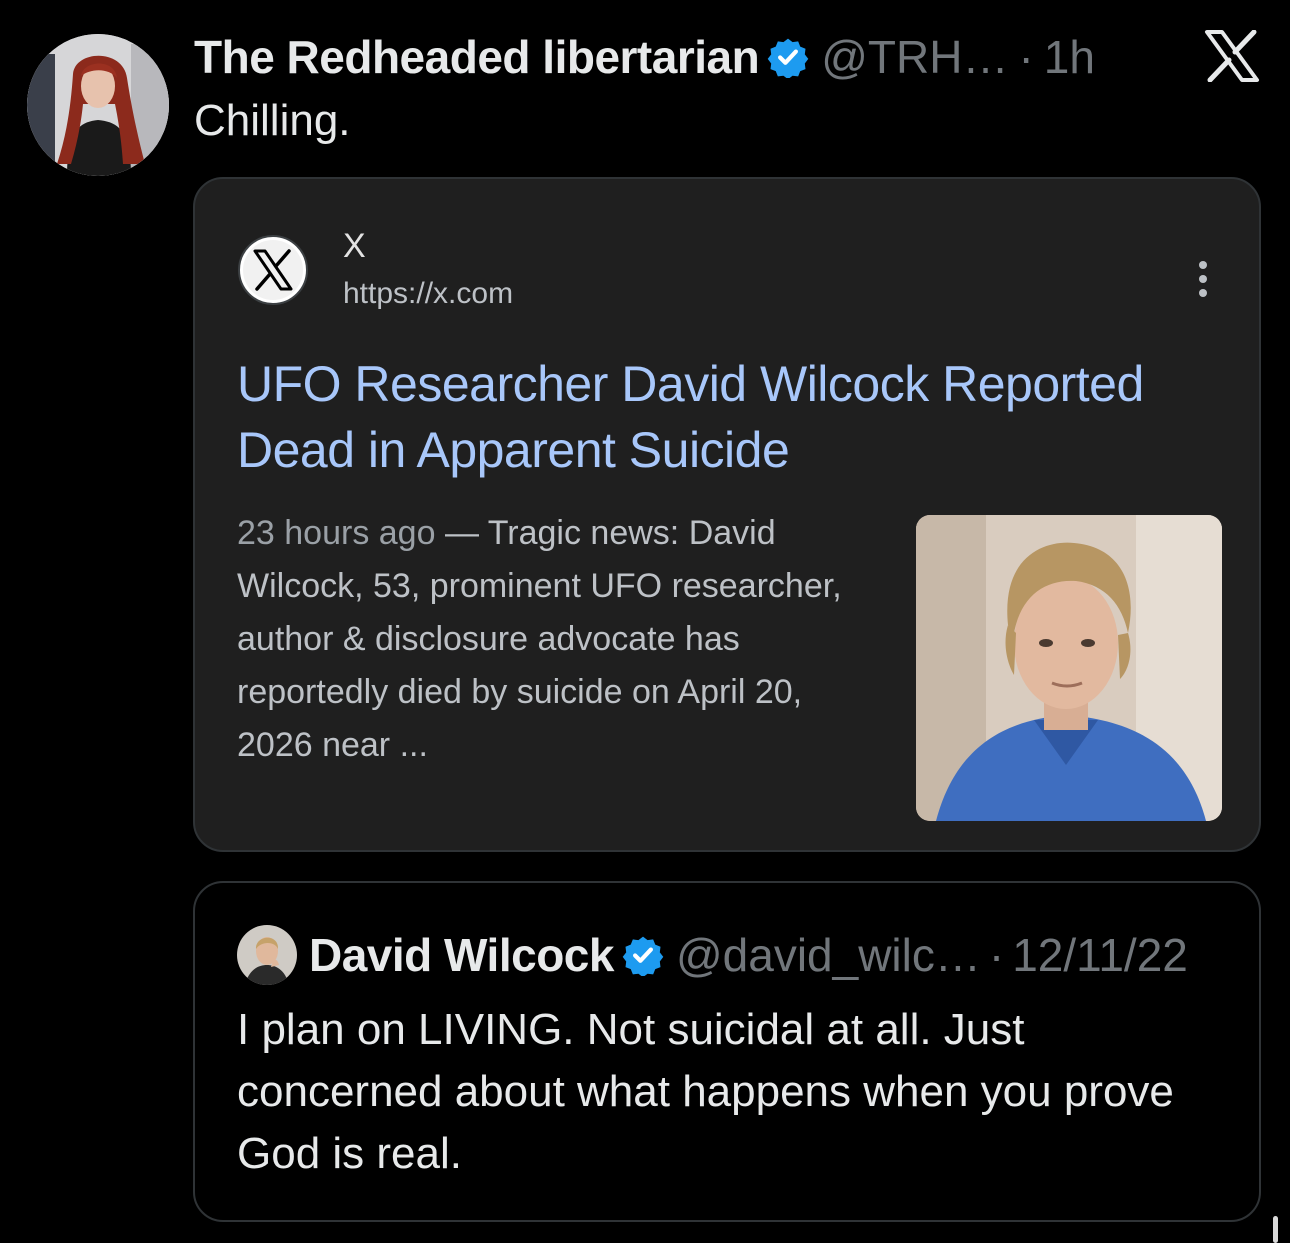  I want to click on site-name: X, so click(354, 246).